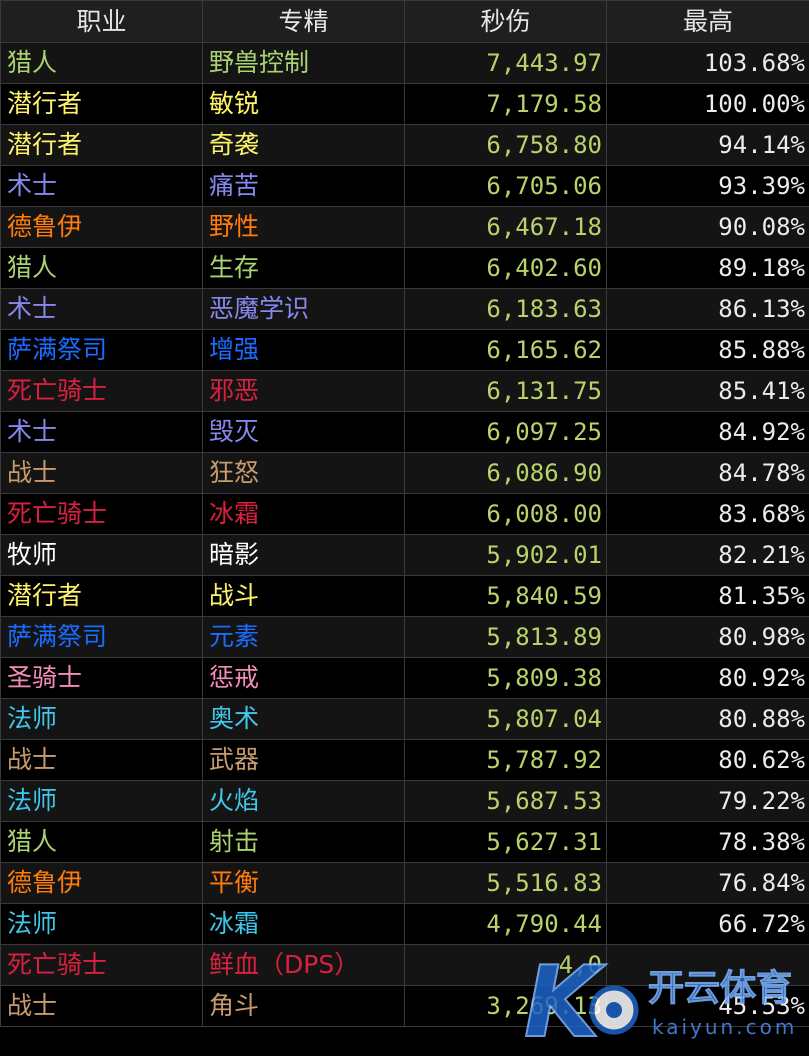 The height and width of the screenshot is (1056, 809). I want to click on max-pct-cell: 103.68%, so click(708, 63).